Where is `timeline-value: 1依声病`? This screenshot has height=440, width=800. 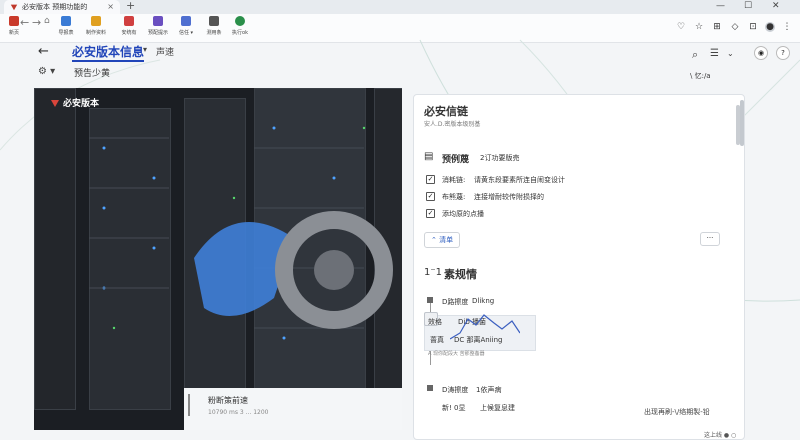
timeline-value: 1依声病 is located at coordinates (489, 390).